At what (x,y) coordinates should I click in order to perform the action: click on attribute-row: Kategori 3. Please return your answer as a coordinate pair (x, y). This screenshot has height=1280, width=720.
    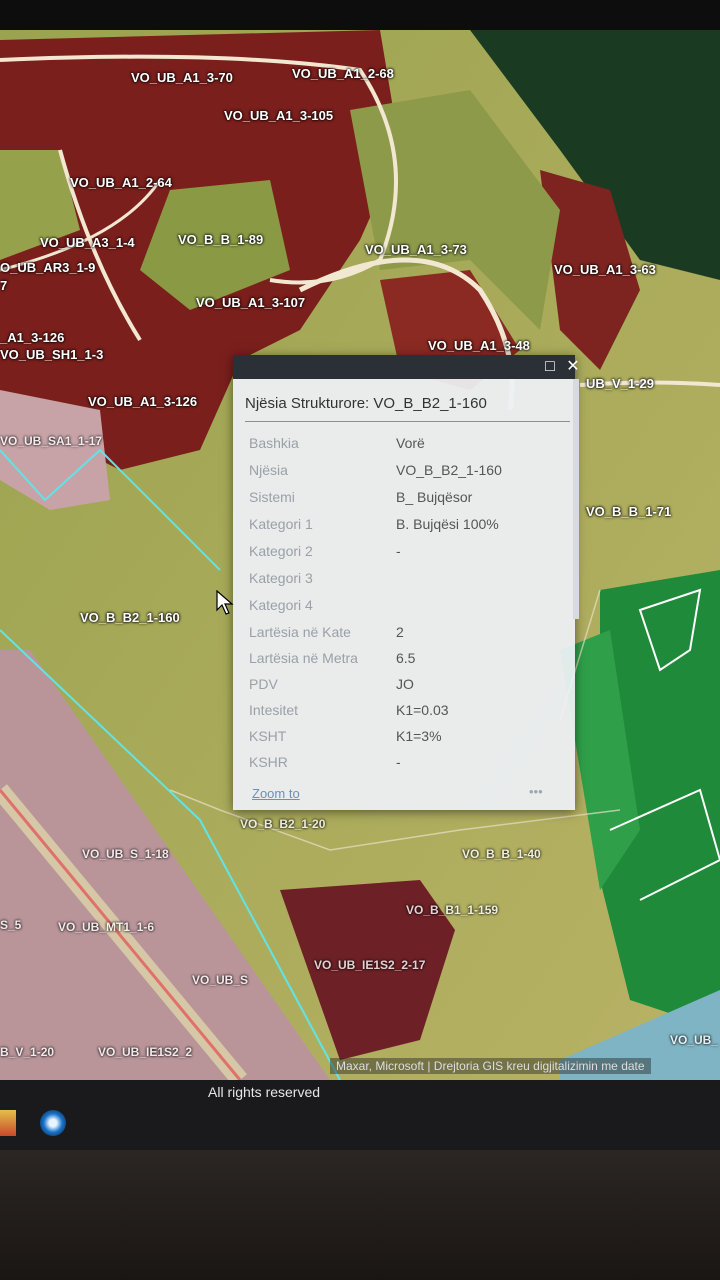
    Looking at the image, I should click on (404, 583).